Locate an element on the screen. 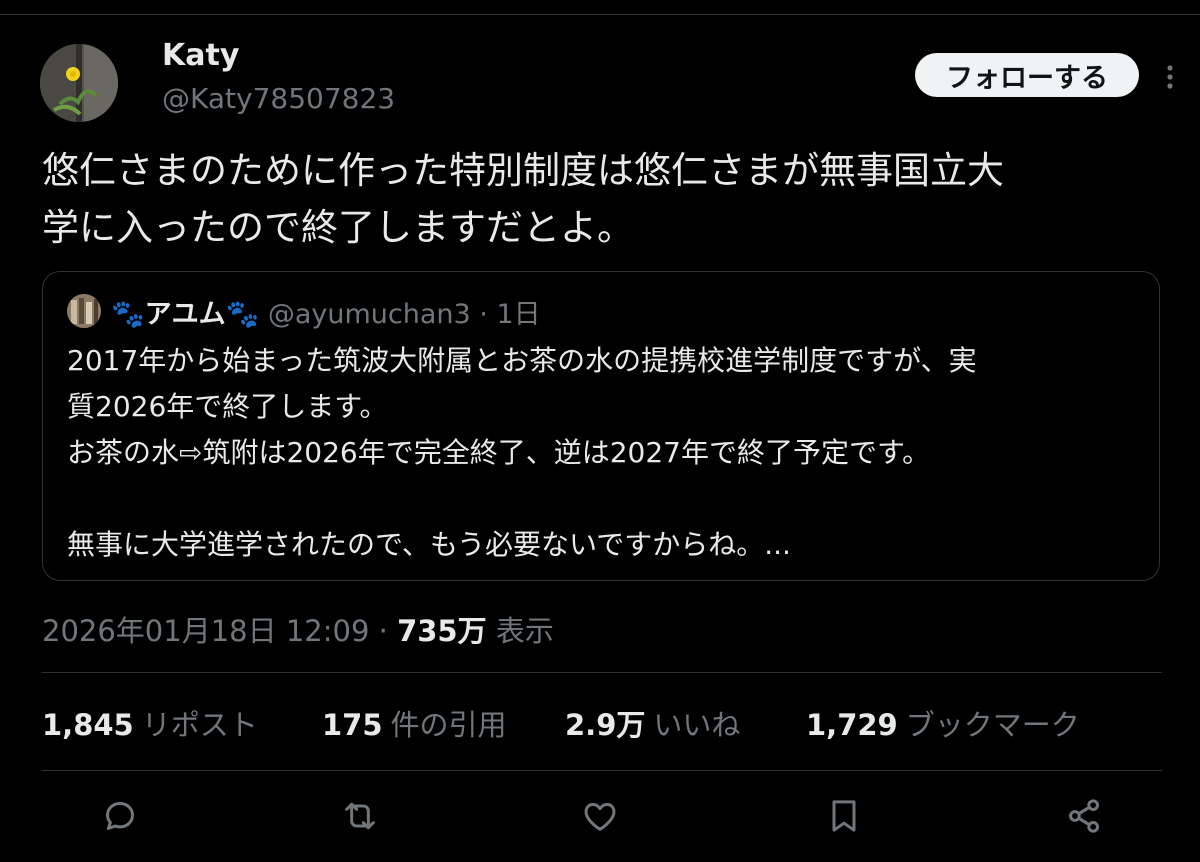 Image resolution: width=1200 pixels, height=862 pixels. stat-quotes-count: 175 is located at coordinates (352, 725).